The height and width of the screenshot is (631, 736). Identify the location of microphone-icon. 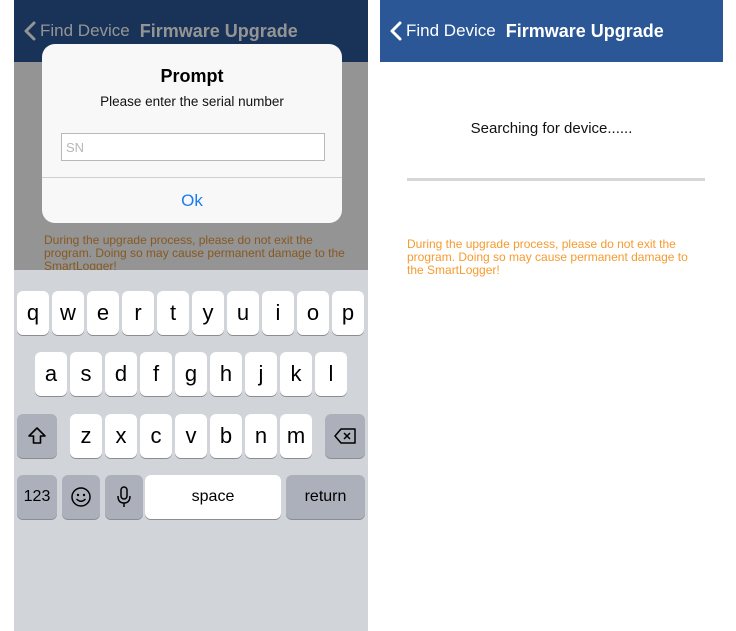
(124, 496).